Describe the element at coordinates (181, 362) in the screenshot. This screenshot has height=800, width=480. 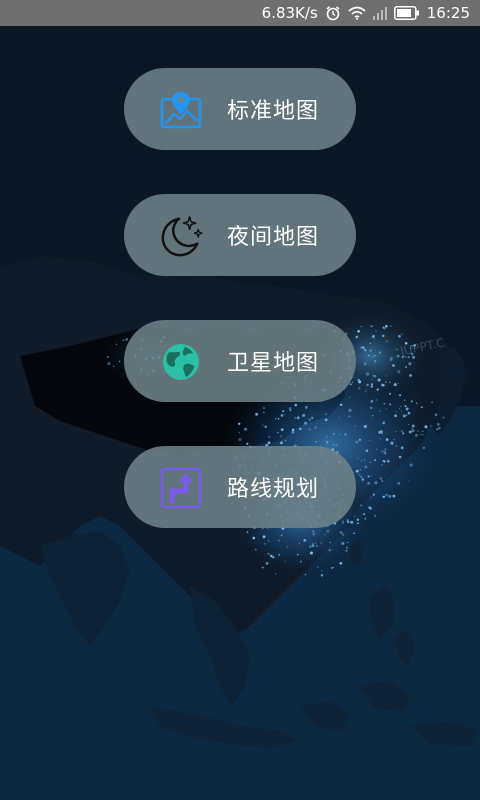
I see `globe-icon` at that location.